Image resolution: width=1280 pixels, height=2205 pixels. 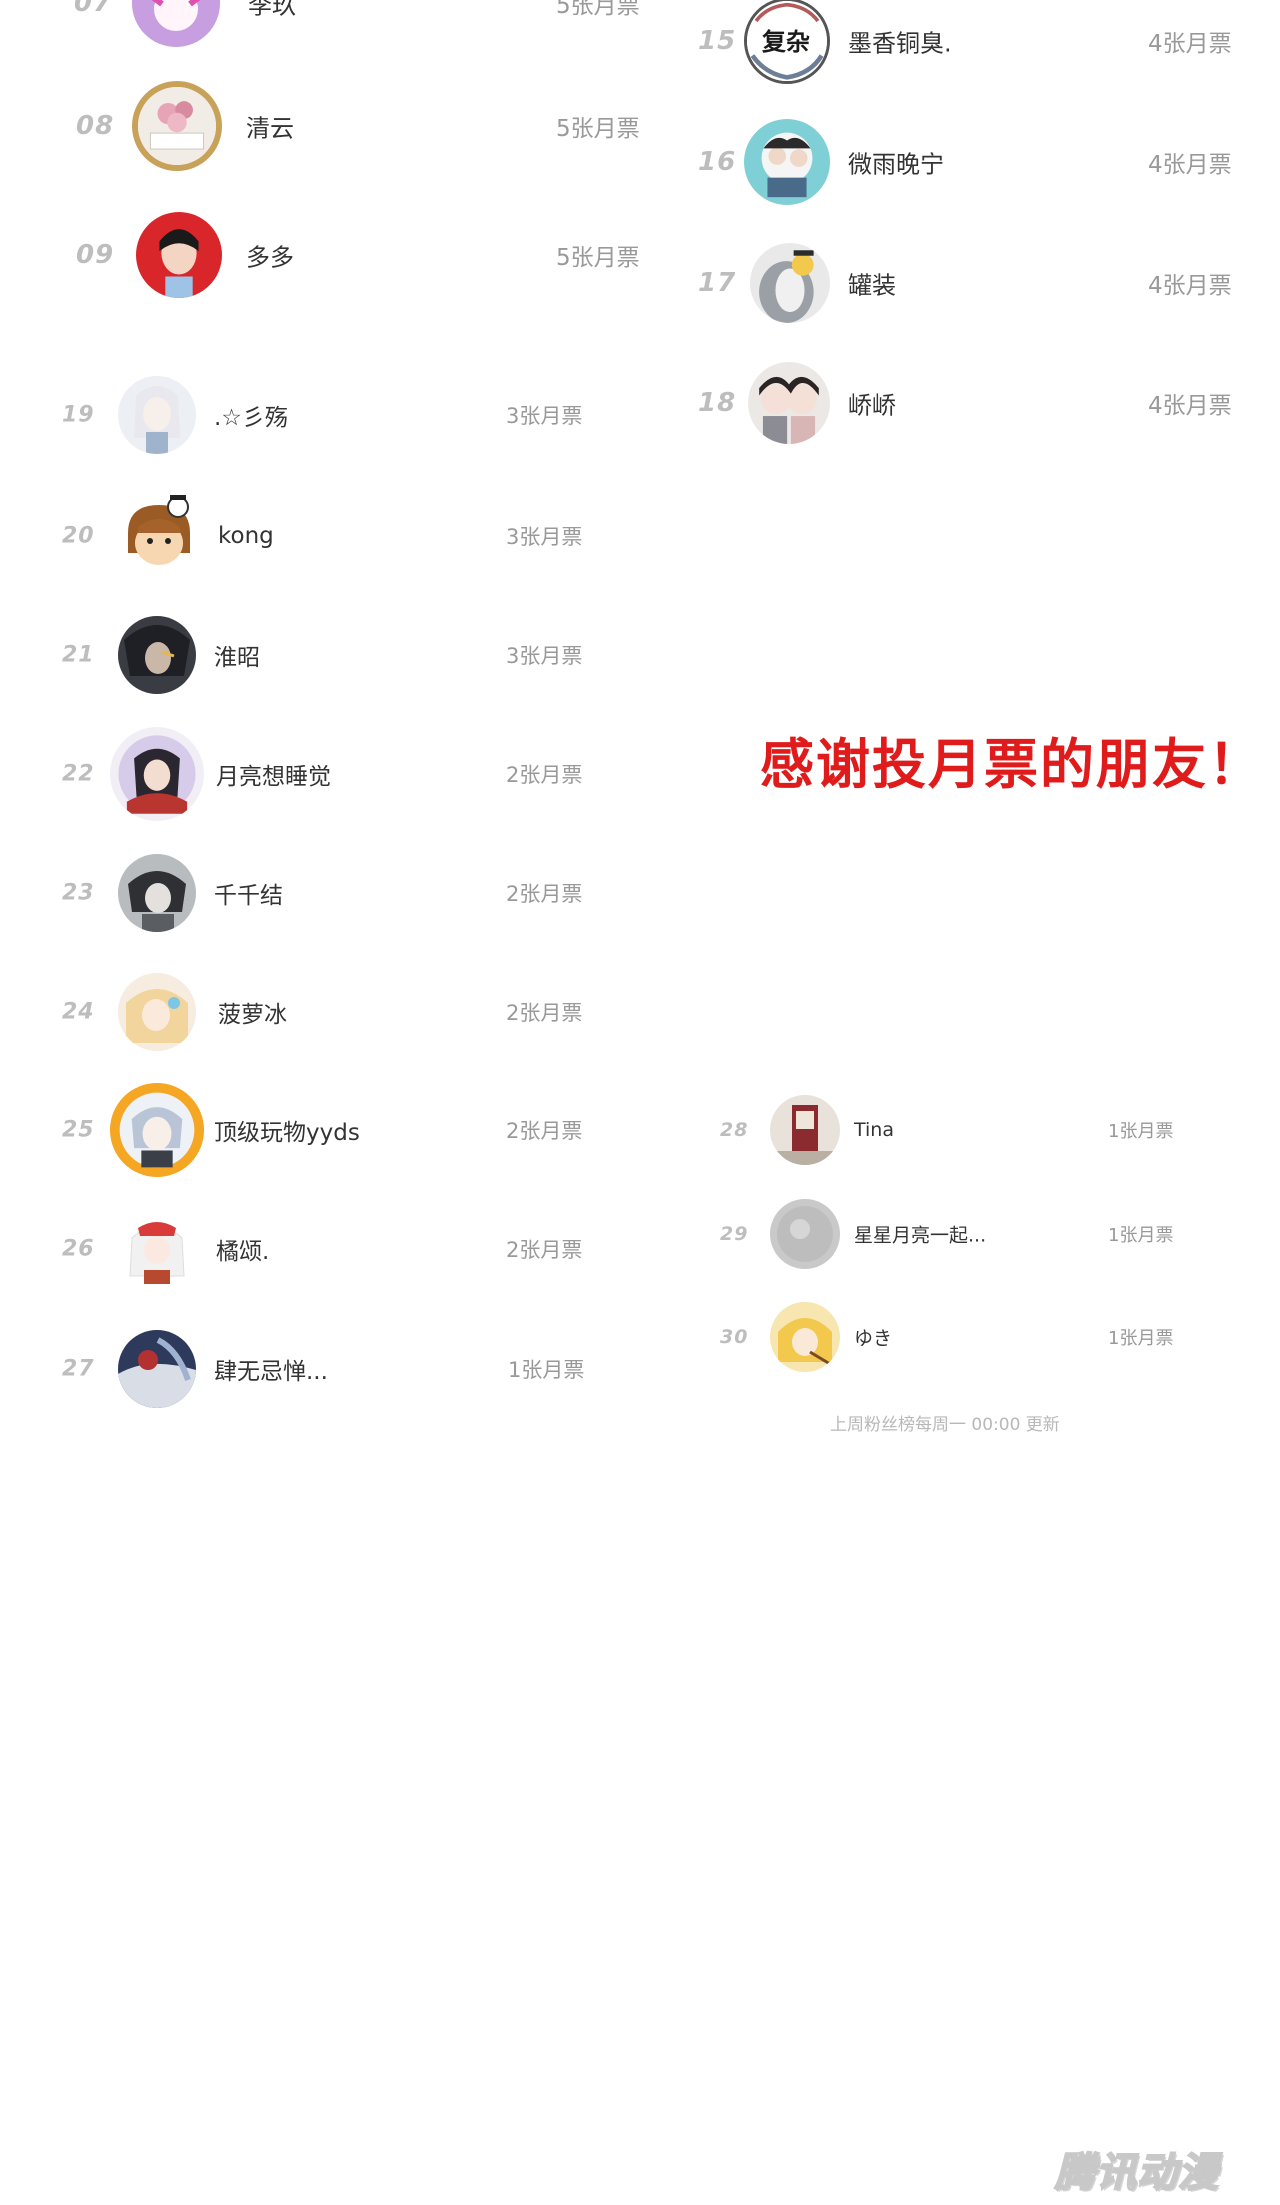 What do you see at coordinates (95, 126) in the screenshot?
I see `rank-number: 08` at bounding box center [95, 126].